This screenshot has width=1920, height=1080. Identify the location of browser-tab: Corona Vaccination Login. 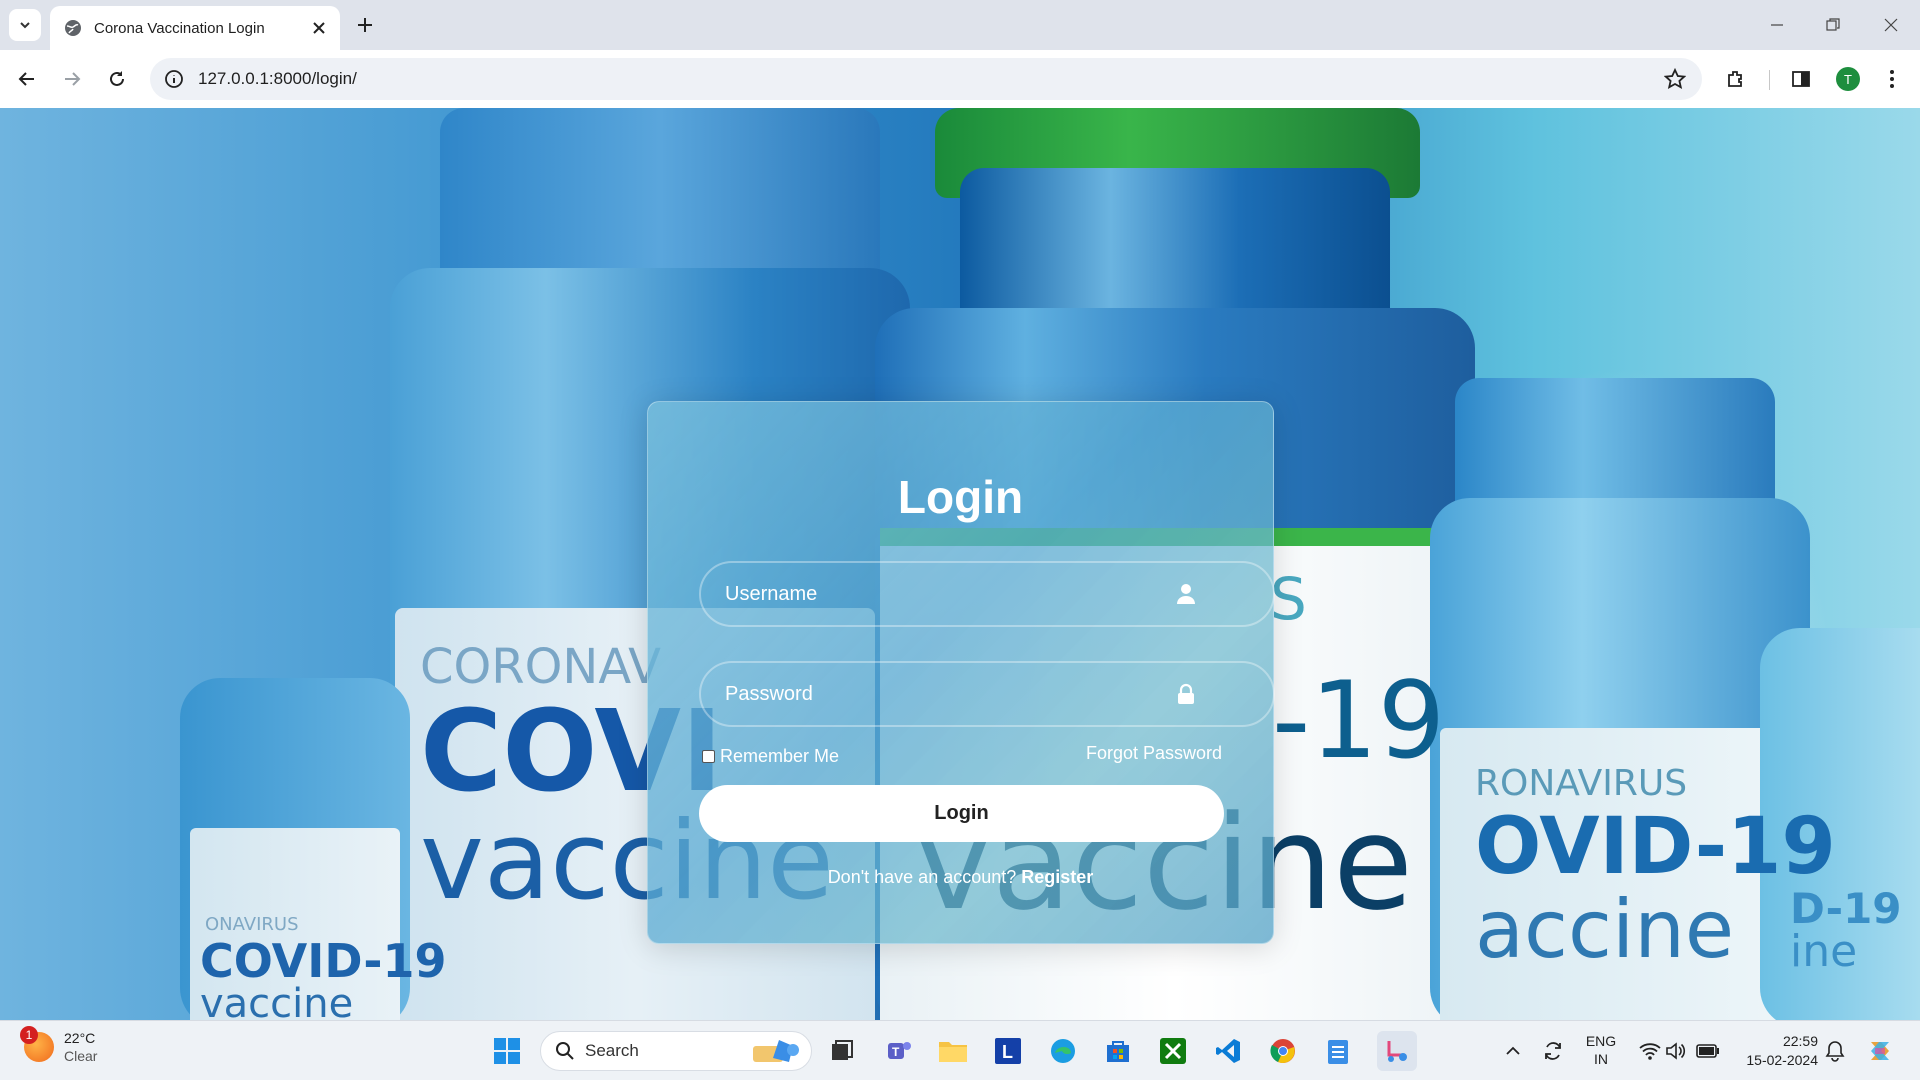
(195, 28).